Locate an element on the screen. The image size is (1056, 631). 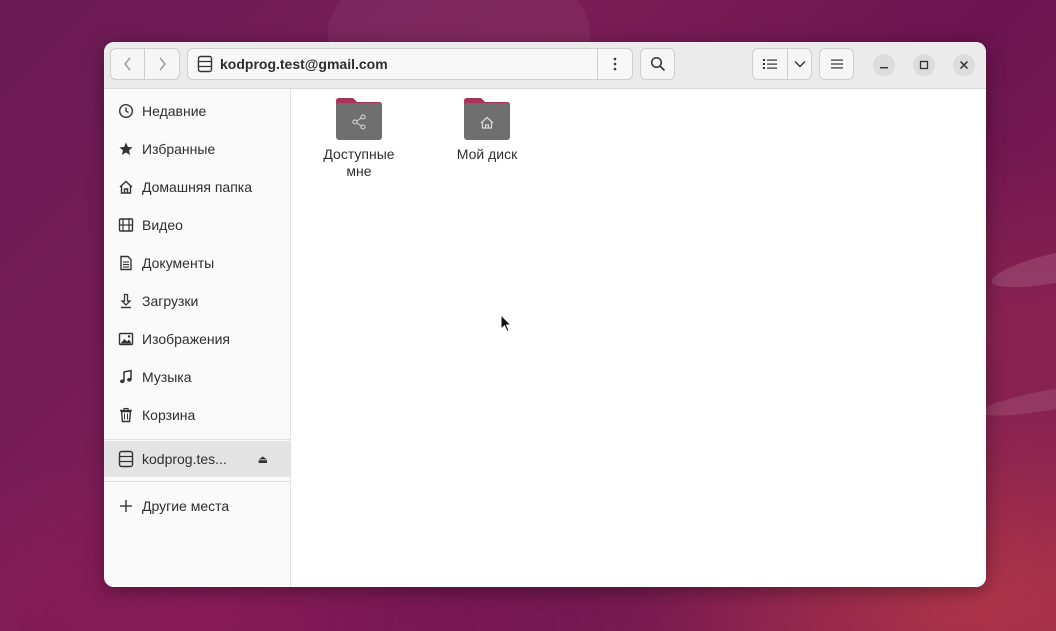
path-bar: kodprog.test@gmail.com is located at coordinates (410, 64).